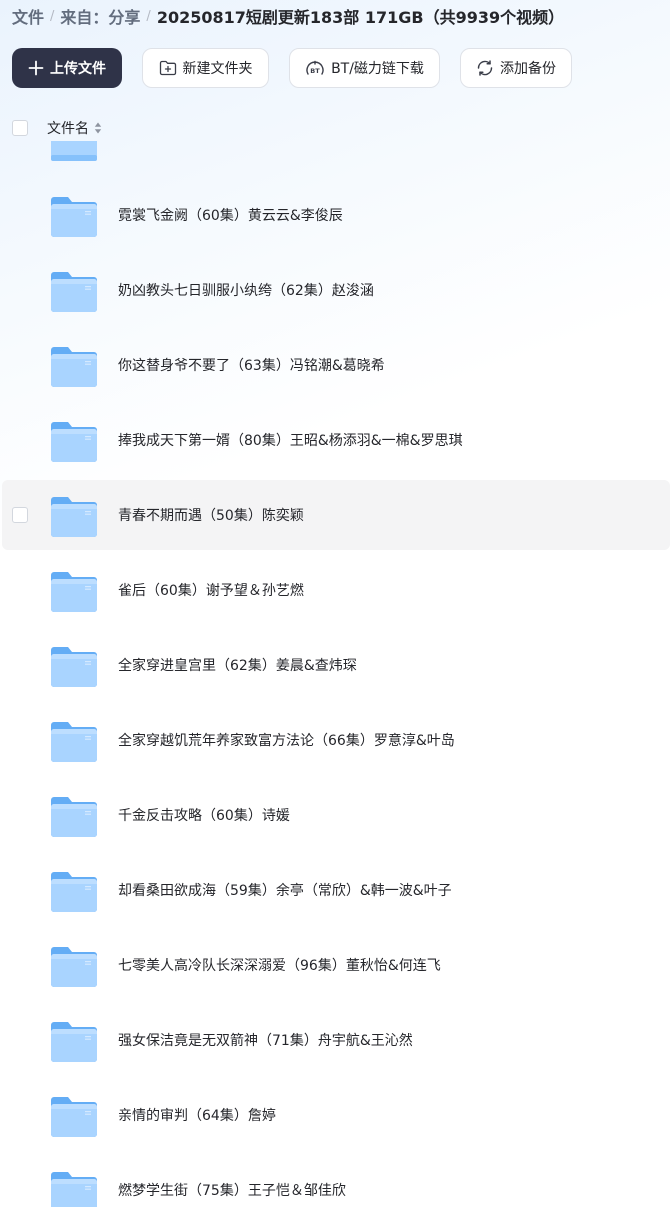 The height and width of the screenshot is (1207, 670). Describe the element at coordinates (528, 69) in the screenshot. I see `add-backup-label: 添加备份` at that location.